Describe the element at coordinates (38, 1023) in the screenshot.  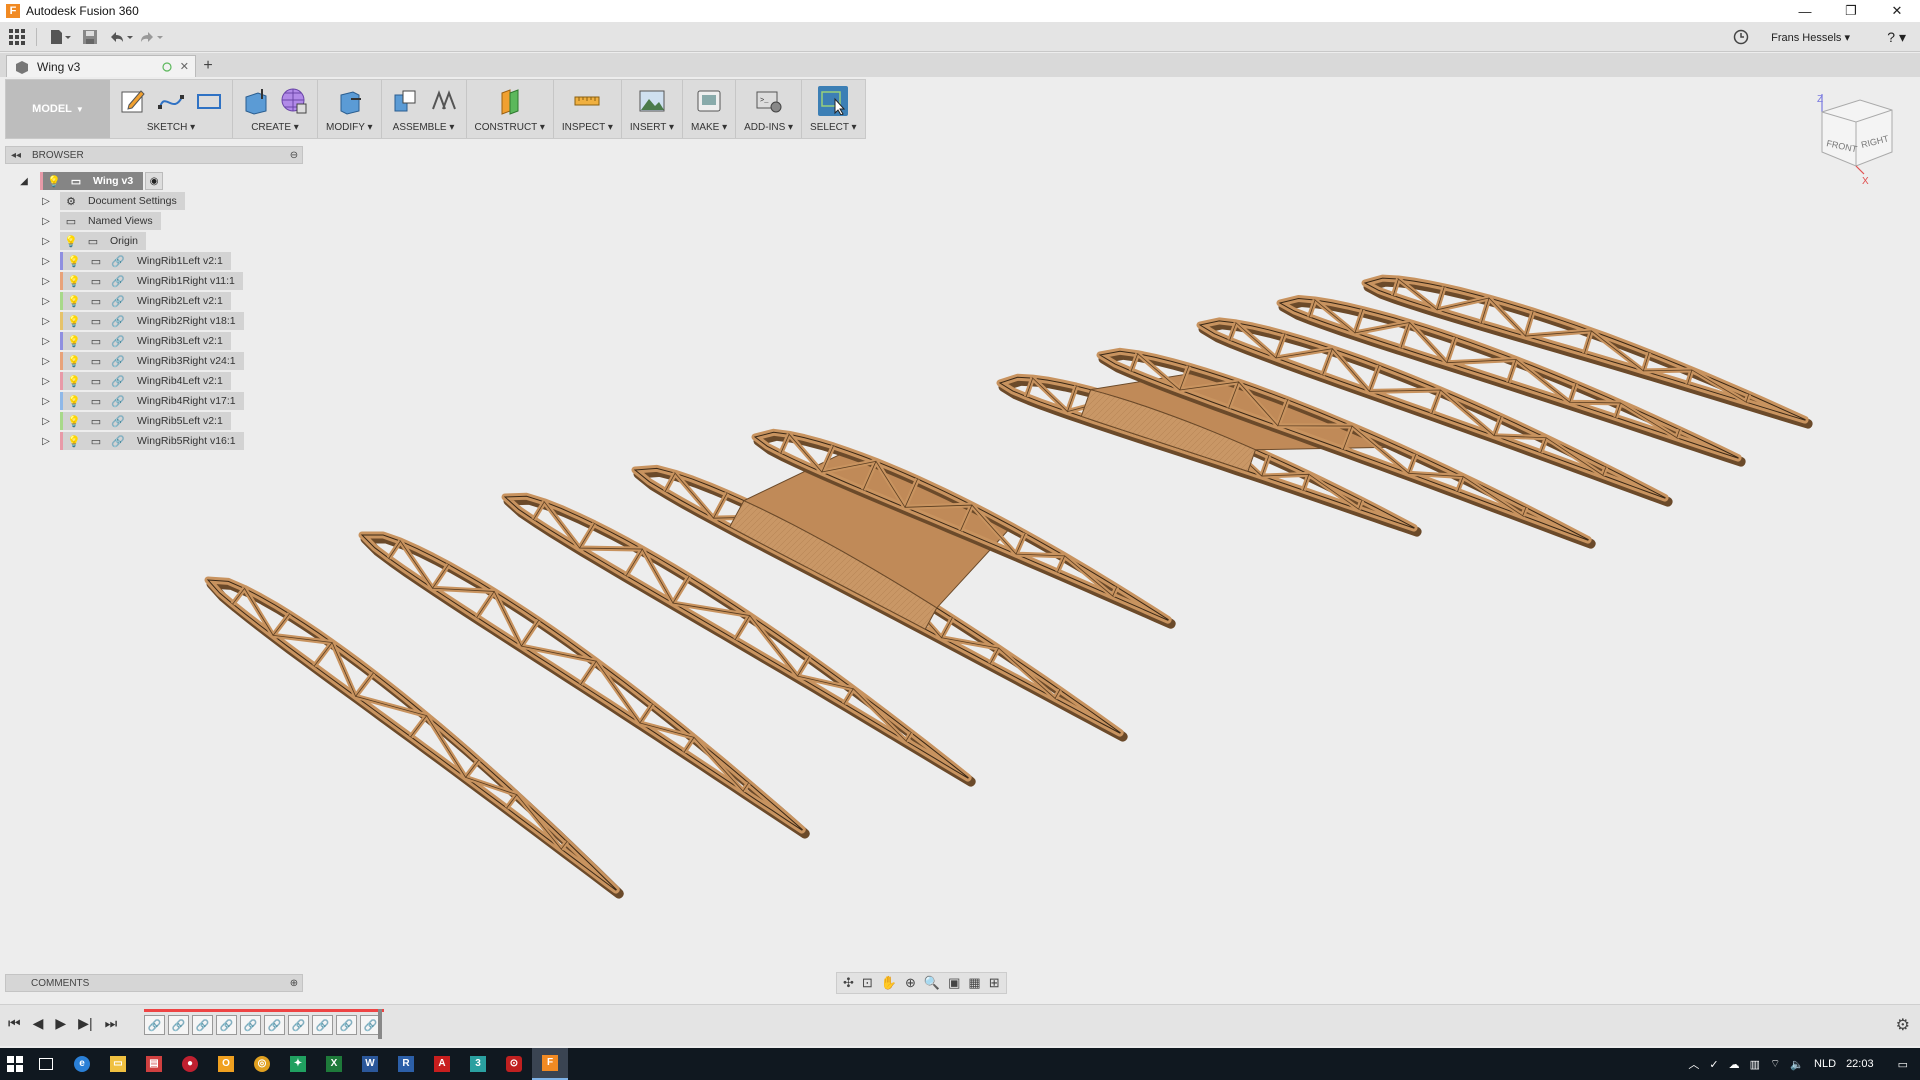
I see `timeline-prev-icon: ◀` at that location.